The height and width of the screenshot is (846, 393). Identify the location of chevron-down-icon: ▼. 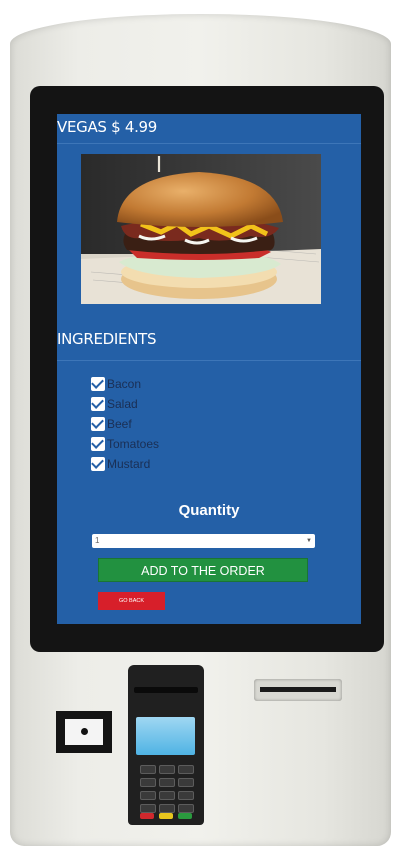
(309, 541).